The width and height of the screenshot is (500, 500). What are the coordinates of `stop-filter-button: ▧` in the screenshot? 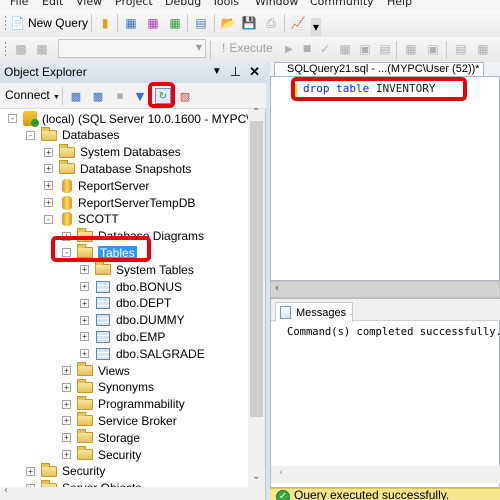 It's located at (185, 96).